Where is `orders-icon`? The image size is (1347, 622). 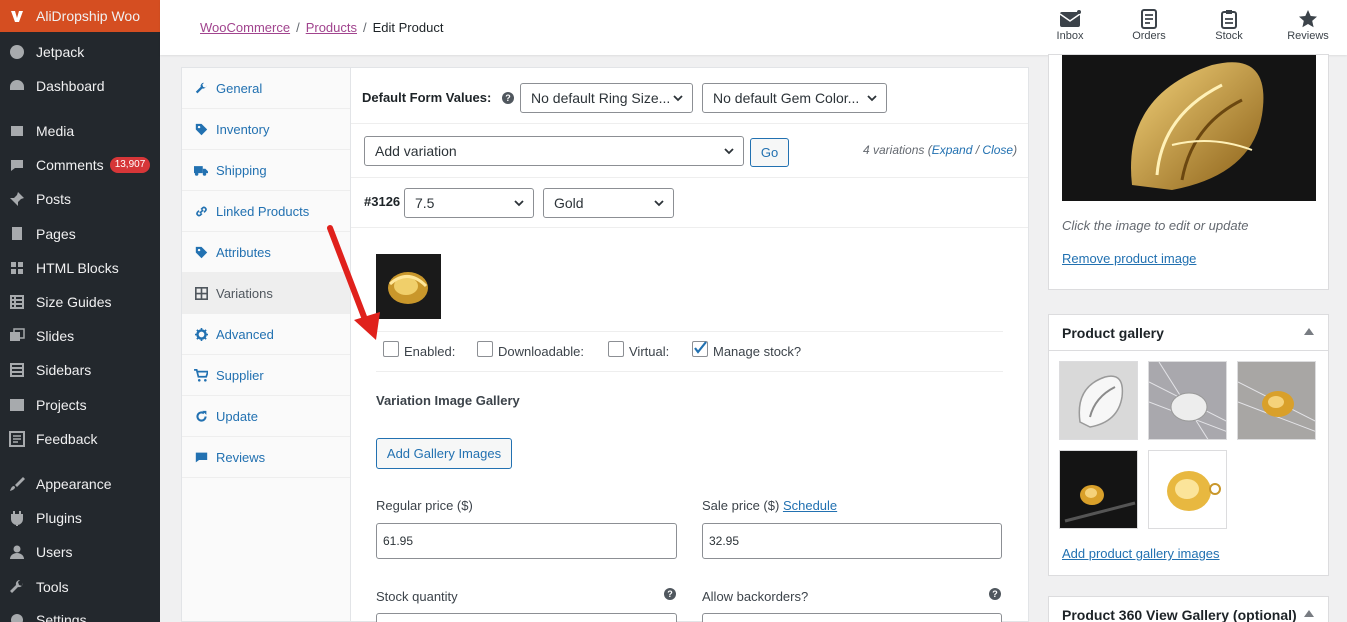 orders-icon is located at coordinates (1149, 19).